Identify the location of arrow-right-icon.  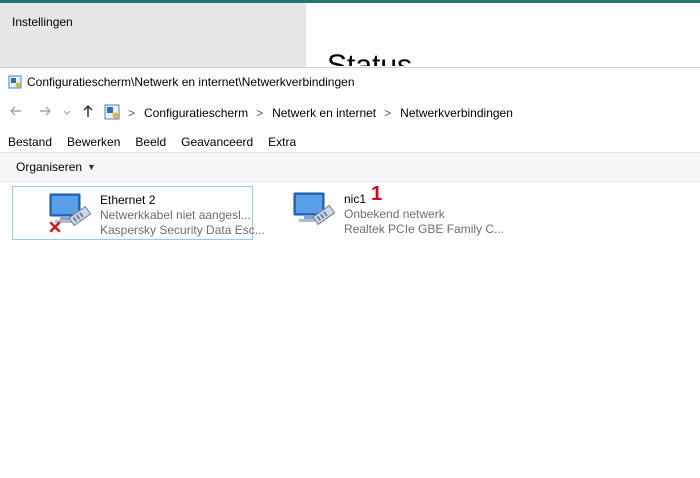
(45, 111).